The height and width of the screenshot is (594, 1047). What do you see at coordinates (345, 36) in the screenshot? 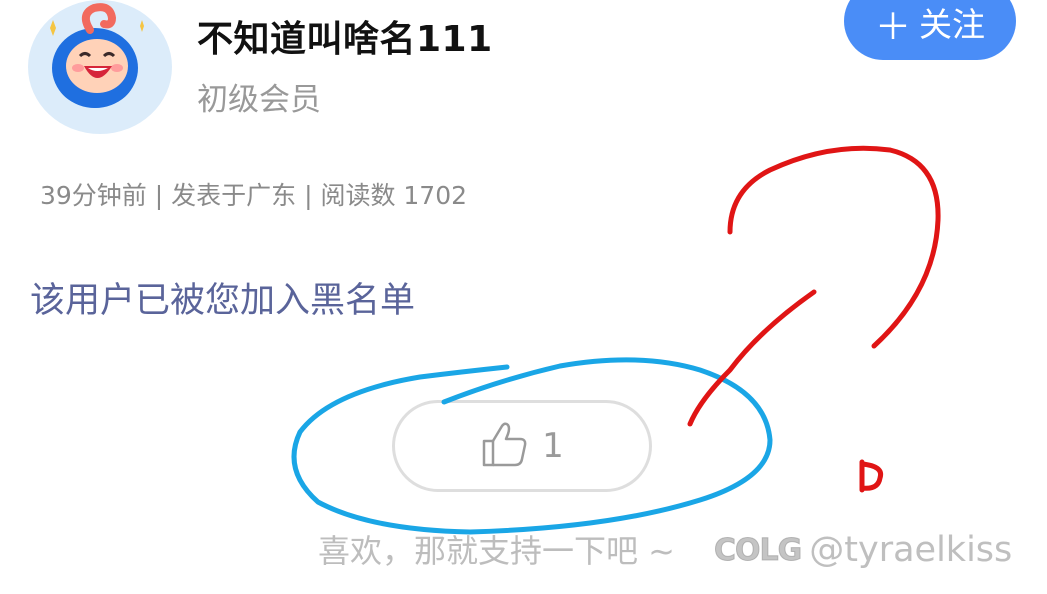
I see `username: 不知道叫啥名111` at bounding box center [345, 36].